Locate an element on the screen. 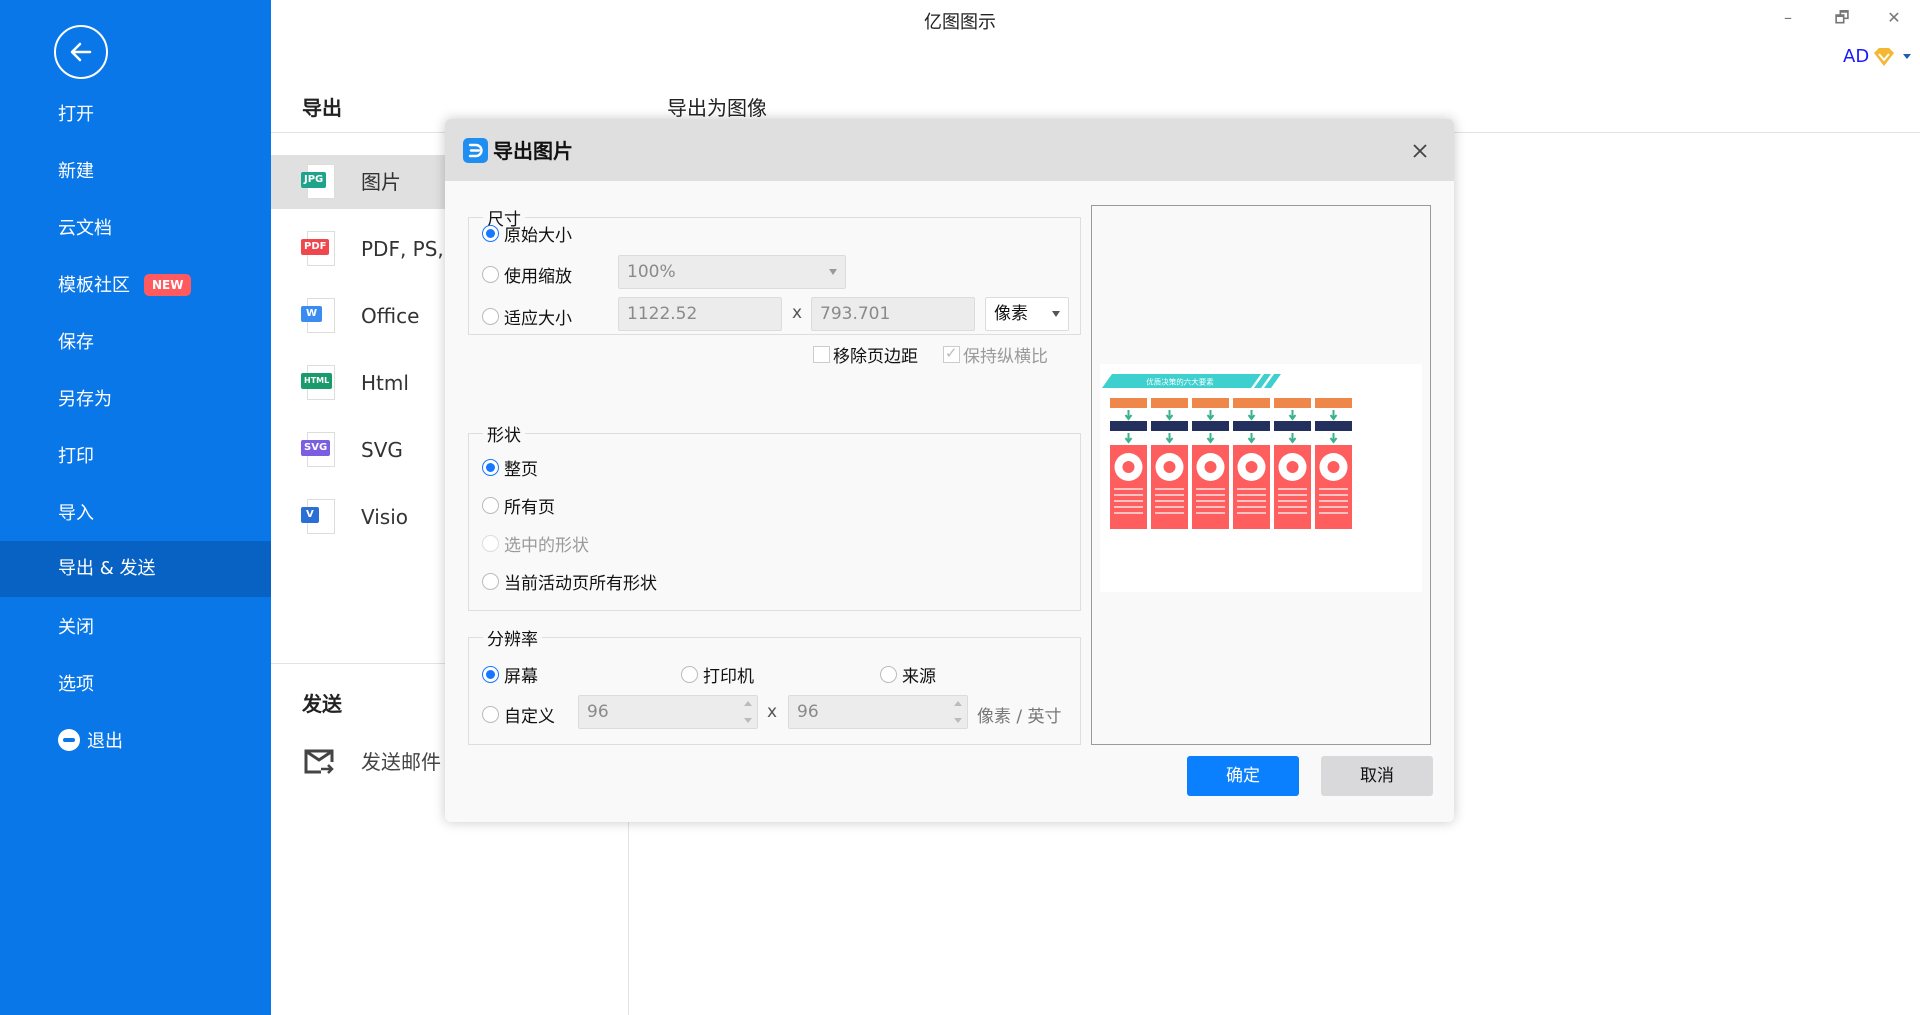 The width and height of the screenshot is (1920, 1015). back-arrow-icon is located at coordinates (81, 52).